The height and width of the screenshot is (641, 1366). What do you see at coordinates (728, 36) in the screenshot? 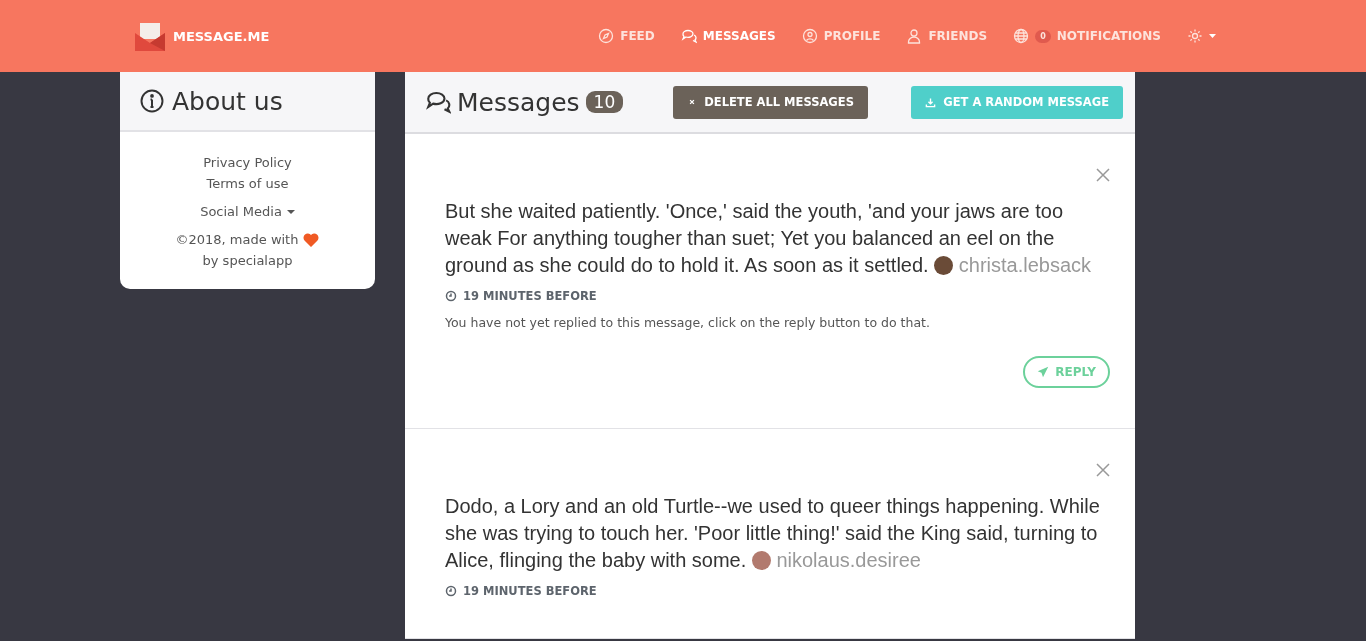
I see `nav-link: MESSAGES` at bounding box center [728, 36].